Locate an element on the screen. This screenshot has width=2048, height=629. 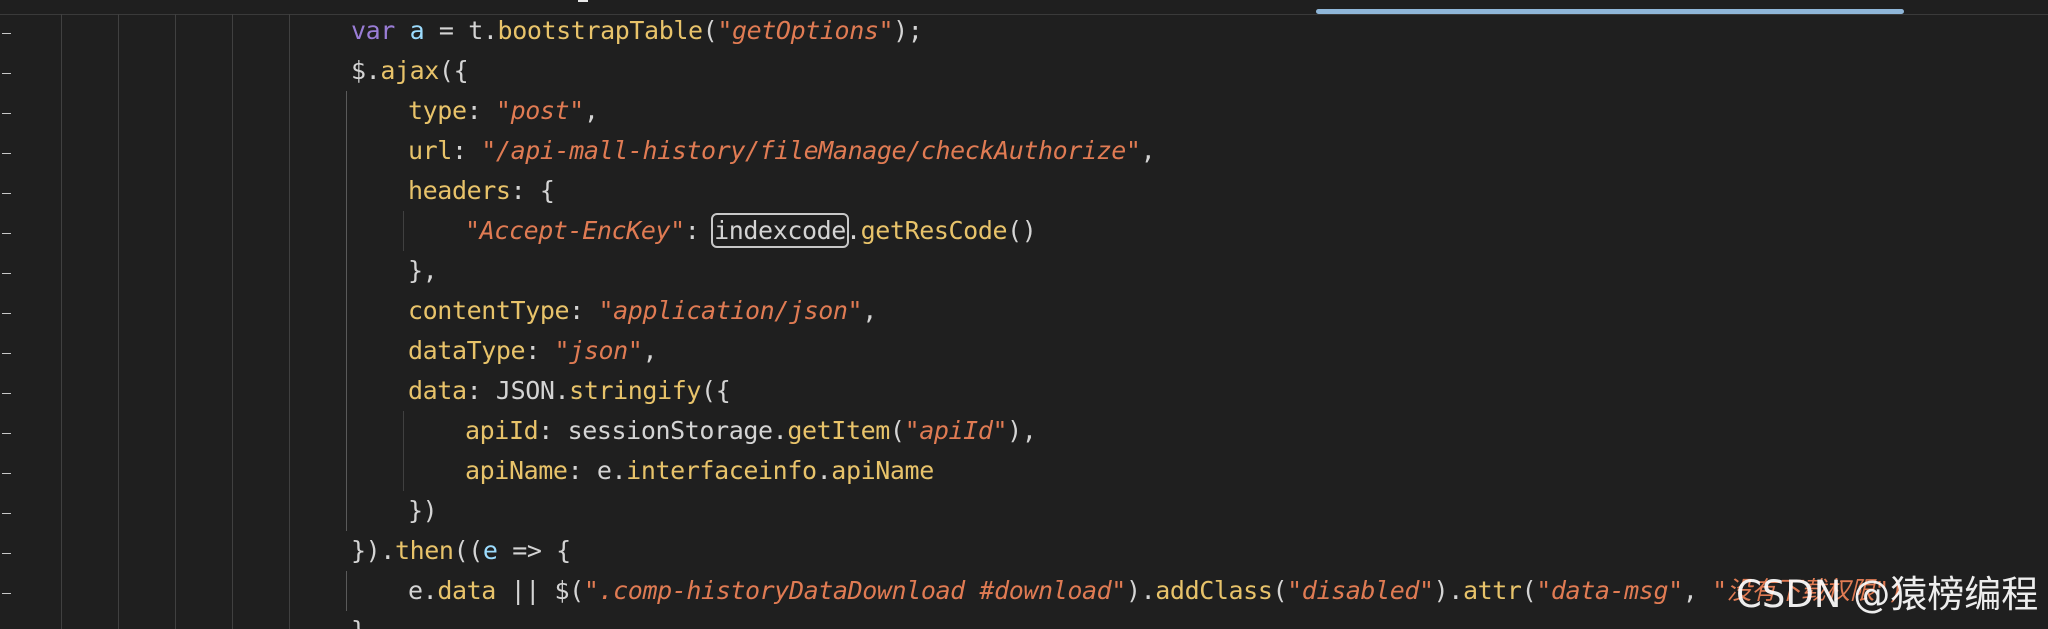
code-line: apiName: e.interfaceinfo.apiName is located at coordinates (699, 471).